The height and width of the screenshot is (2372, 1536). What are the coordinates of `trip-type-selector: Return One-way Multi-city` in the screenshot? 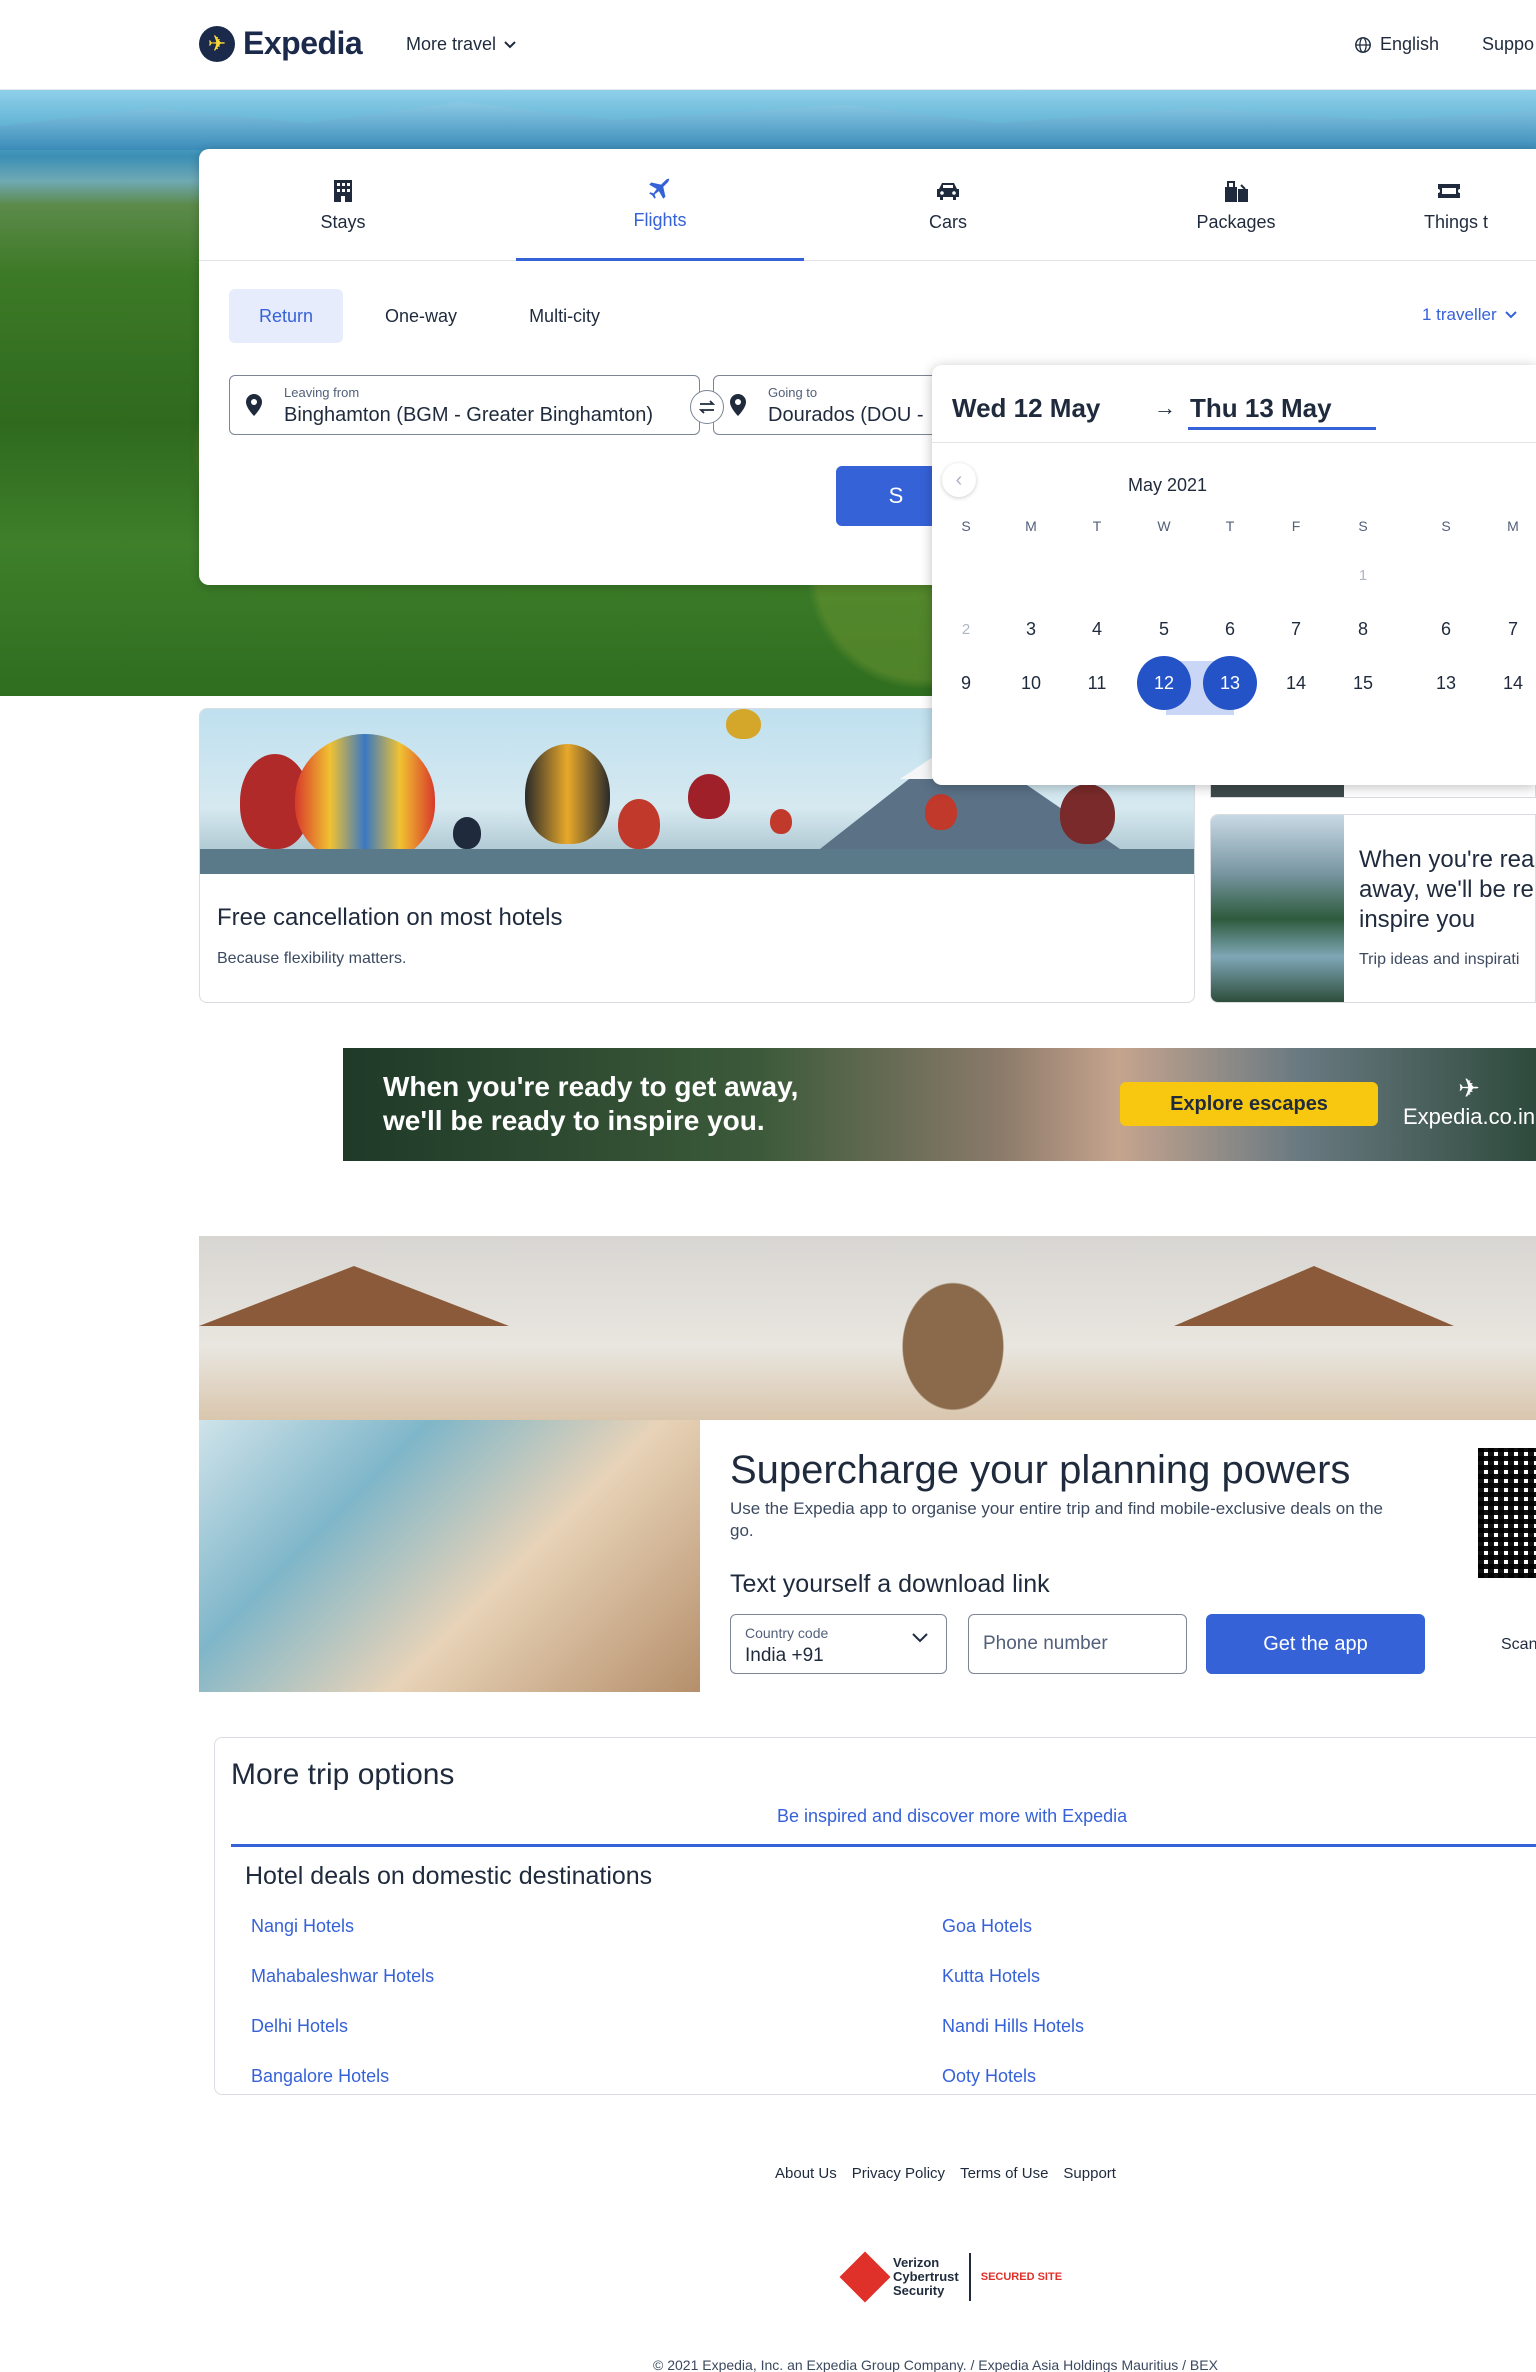 It's located at (429, 316).